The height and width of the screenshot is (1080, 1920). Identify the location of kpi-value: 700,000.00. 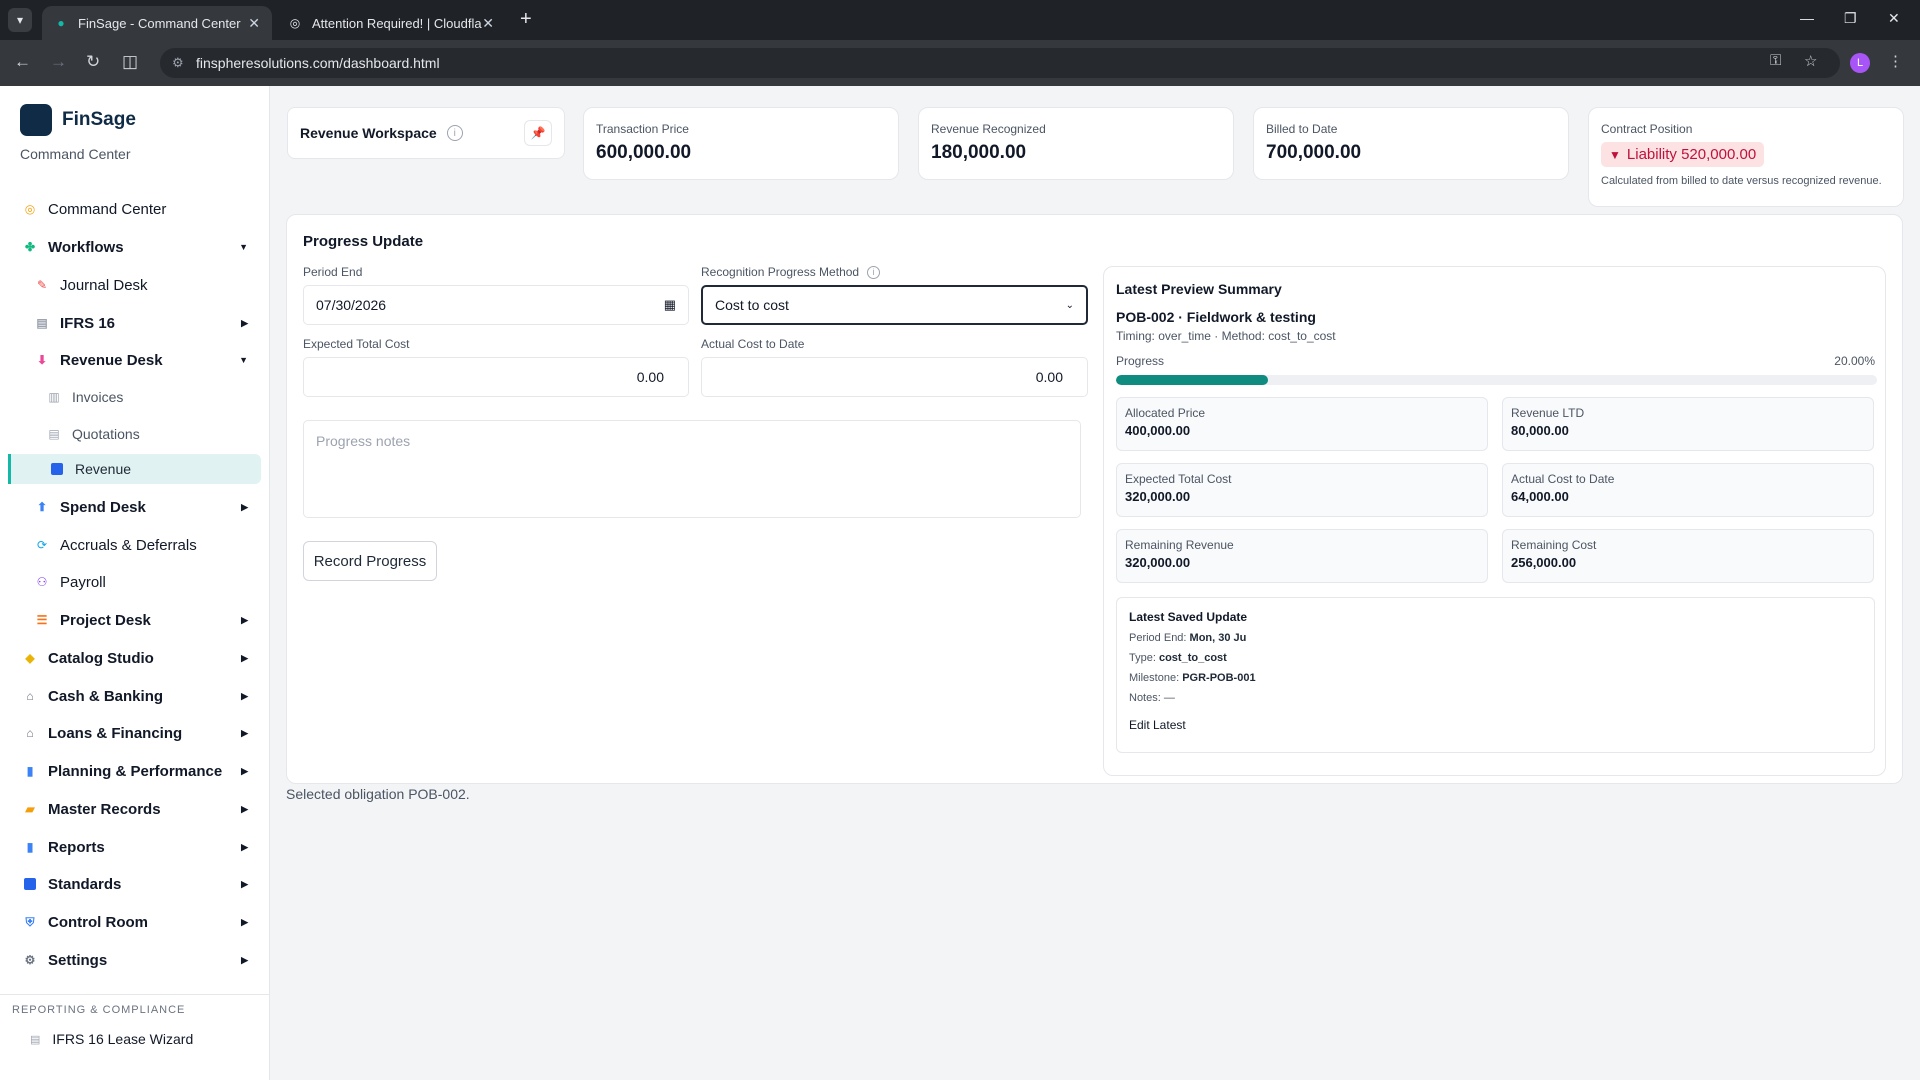
(1314, 152).